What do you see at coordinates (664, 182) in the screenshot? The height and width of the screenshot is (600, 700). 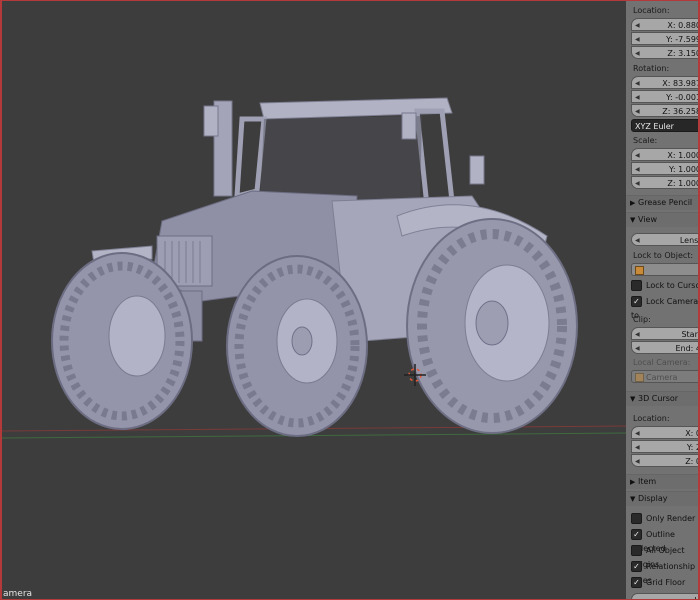 I see `scale-z-field: ◀ Z: 1.000` at bounding box center [664, 182].